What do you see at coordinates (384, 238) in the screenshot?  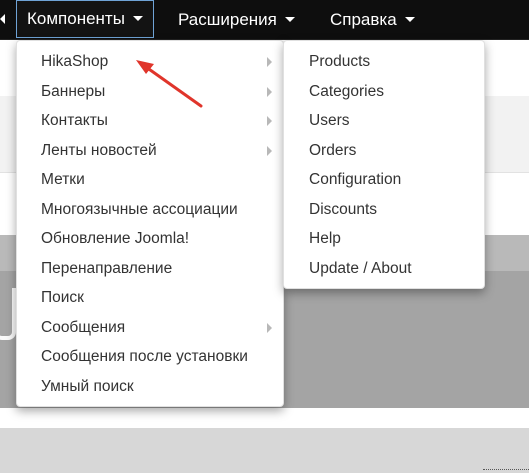 I see `submenu-item-help: Help` at bounding box center [384, 238].